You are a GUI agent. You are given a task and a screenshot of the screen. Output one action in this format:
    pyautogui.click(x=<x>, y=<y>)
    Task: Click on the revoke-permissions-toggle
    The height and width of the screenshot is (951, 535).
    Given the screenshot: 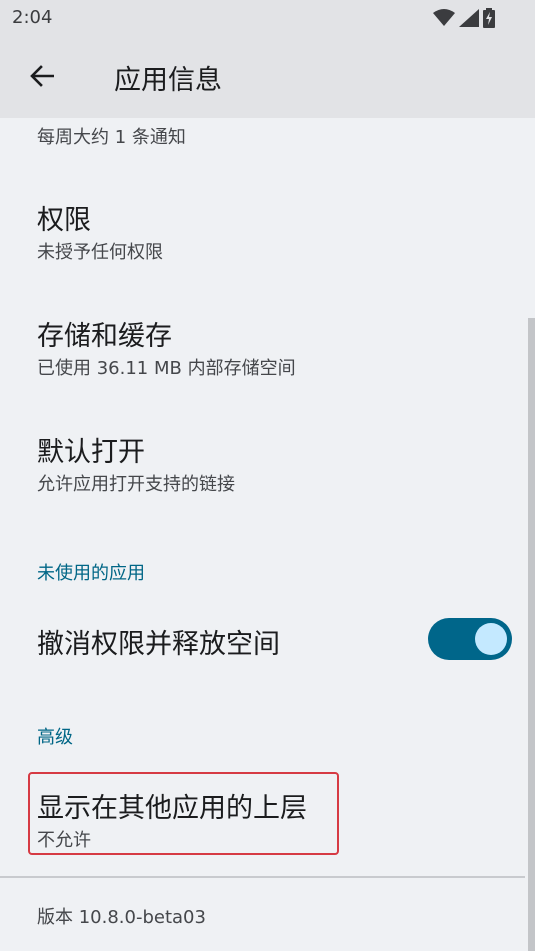 What is the action you would take?
    pyautogui.click(x=470, y=639)
    